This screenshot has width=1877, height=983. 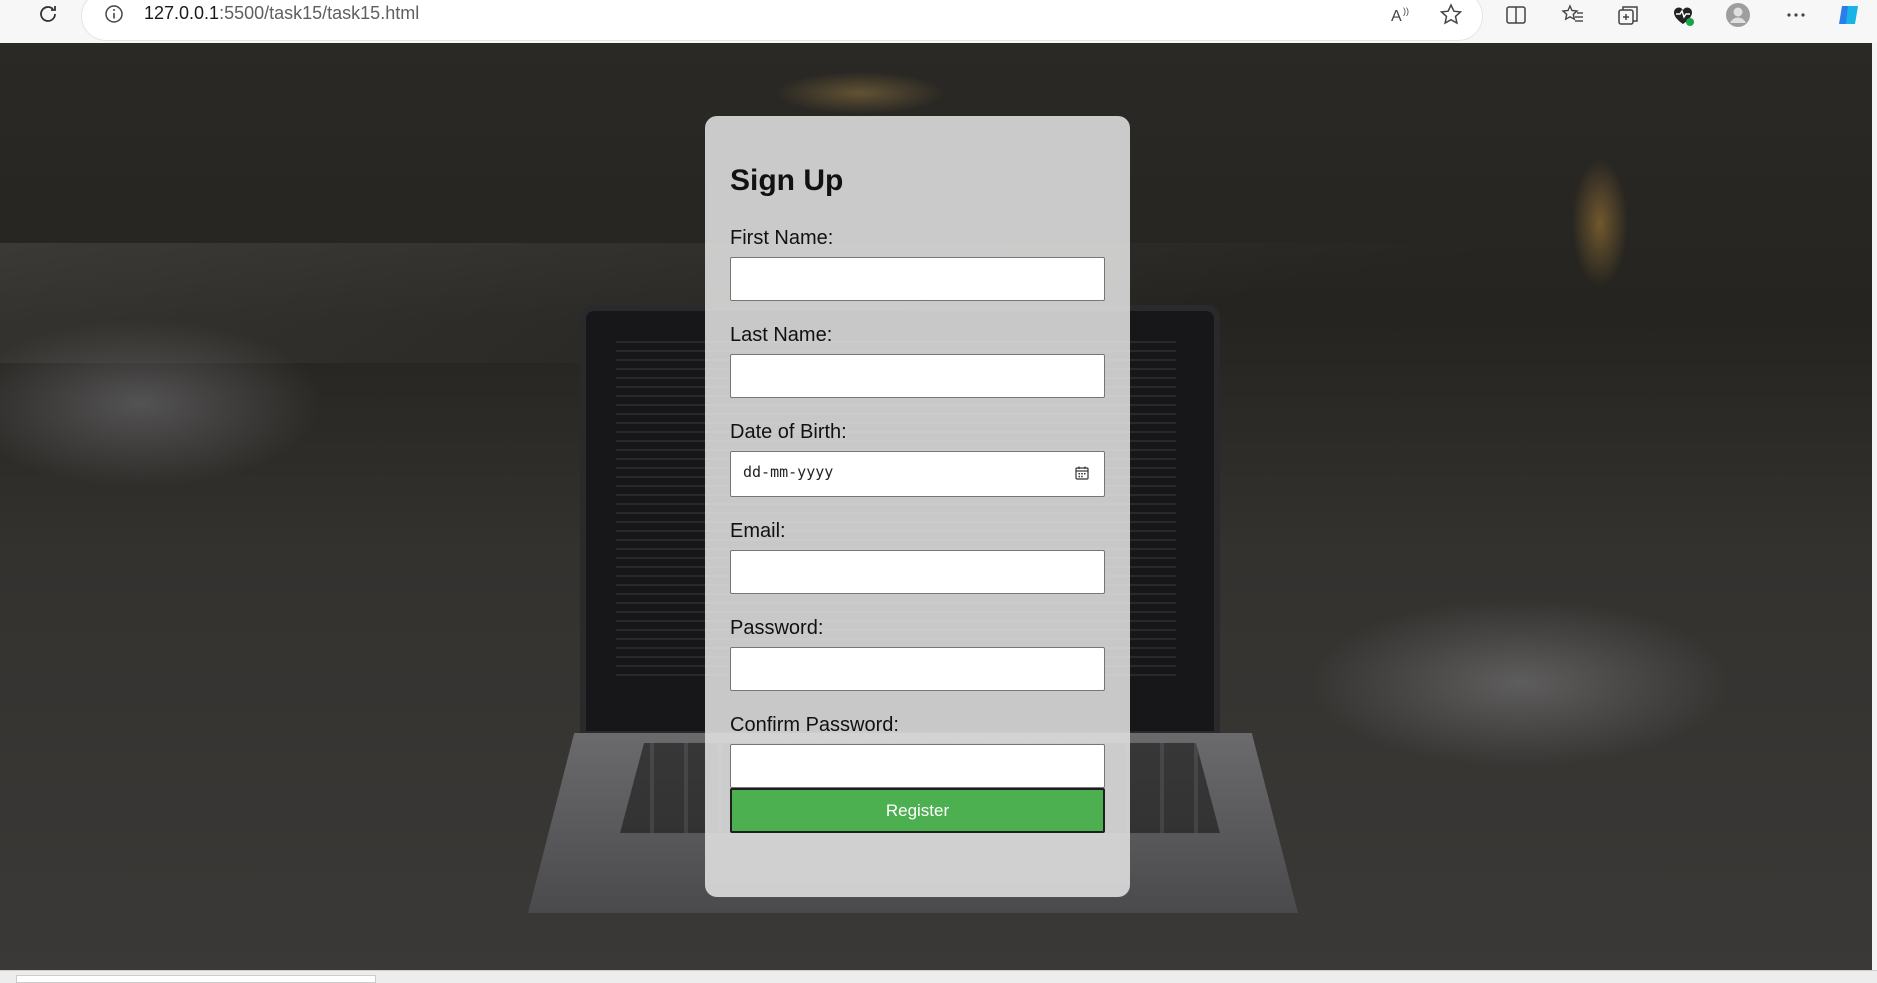 What do you see at coordinates (114, 14) in the screenshot?
I see `site-info-icon` at bounding box center [114, 14].